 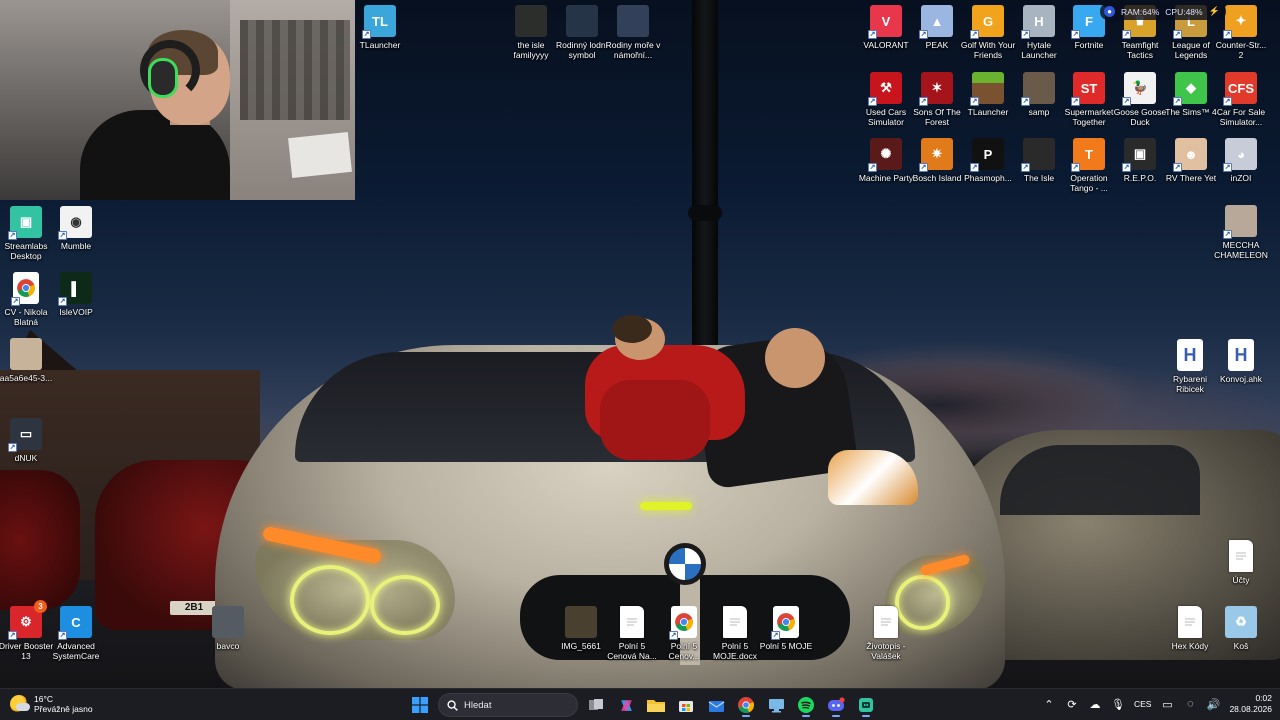 What do you see at coordinates (1038, 22) in the screenshot?
I see `hytale-icon: H ↗` at bounding box center [1038, 22].